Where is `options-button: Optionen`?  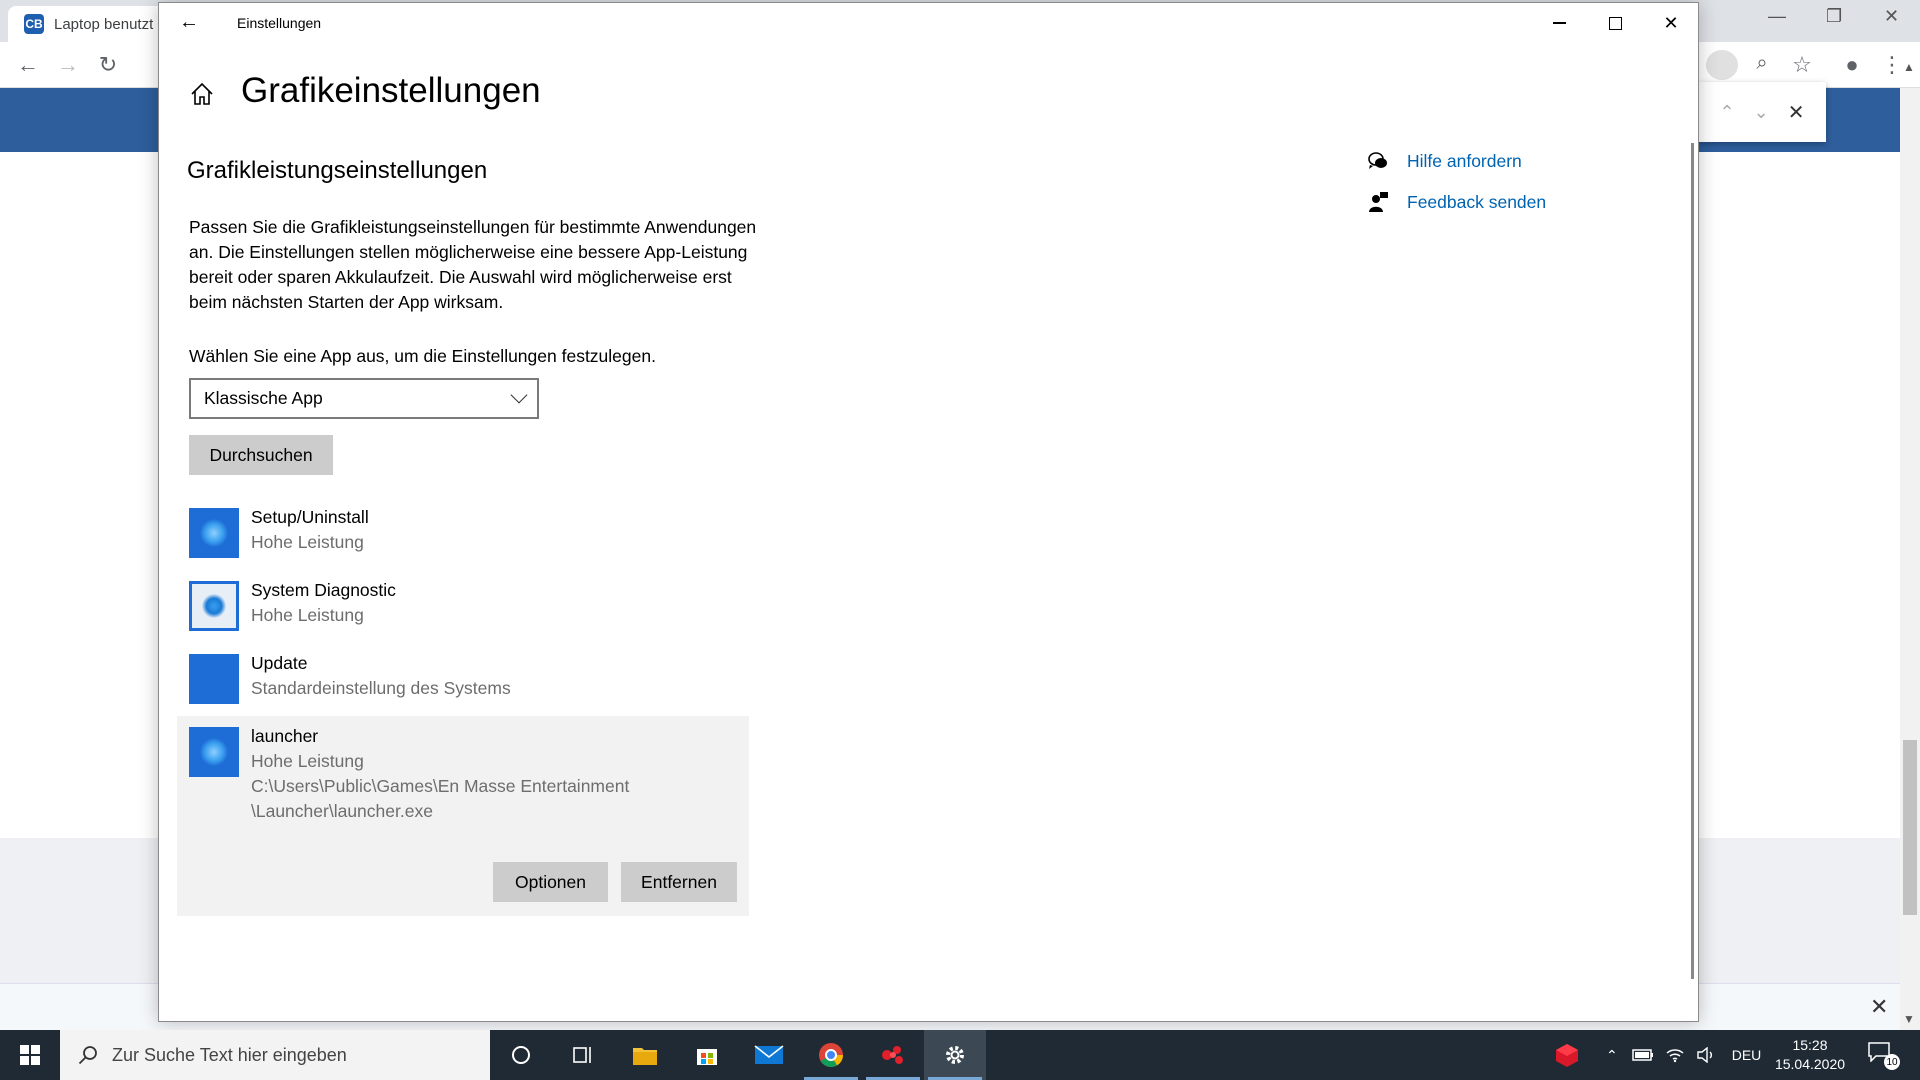 options-button: Optionen is located at coordinates (550, 882).